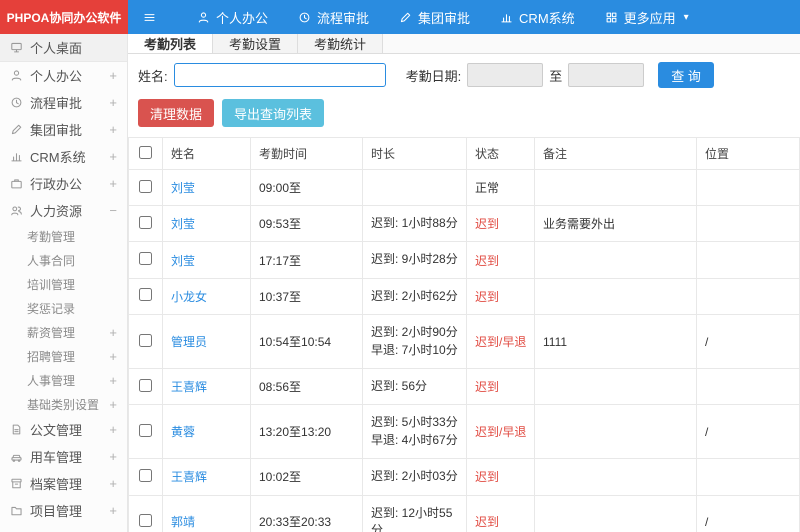 This screenshot has height=532, width=800. Describe the element at coordinates (537, 17) in the screenshot. I see `nav-crm-system: CRM系统` at that location.